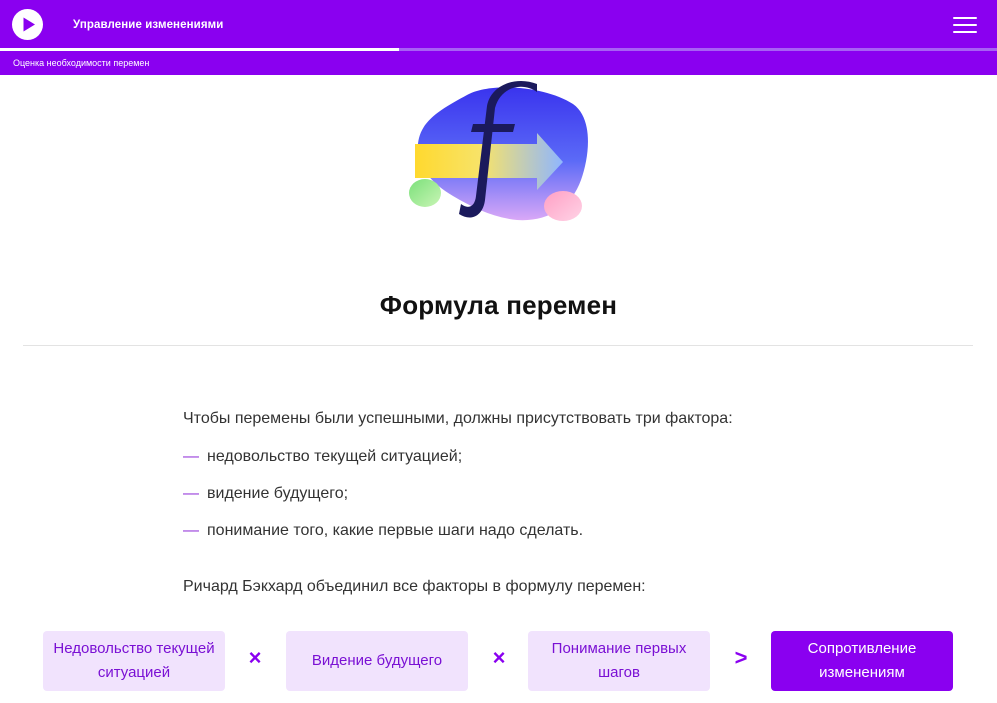 The width and height of the screenshot is (997, 703). I want to click on greater-than-operator: >, so click(741, 657).